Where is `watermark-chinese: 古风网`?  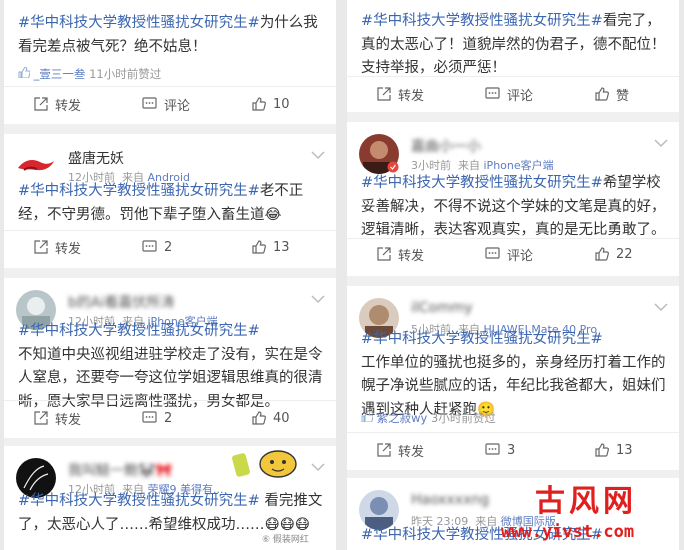
watermark-chinese: 古风网 is located at coordinates (586, 501).